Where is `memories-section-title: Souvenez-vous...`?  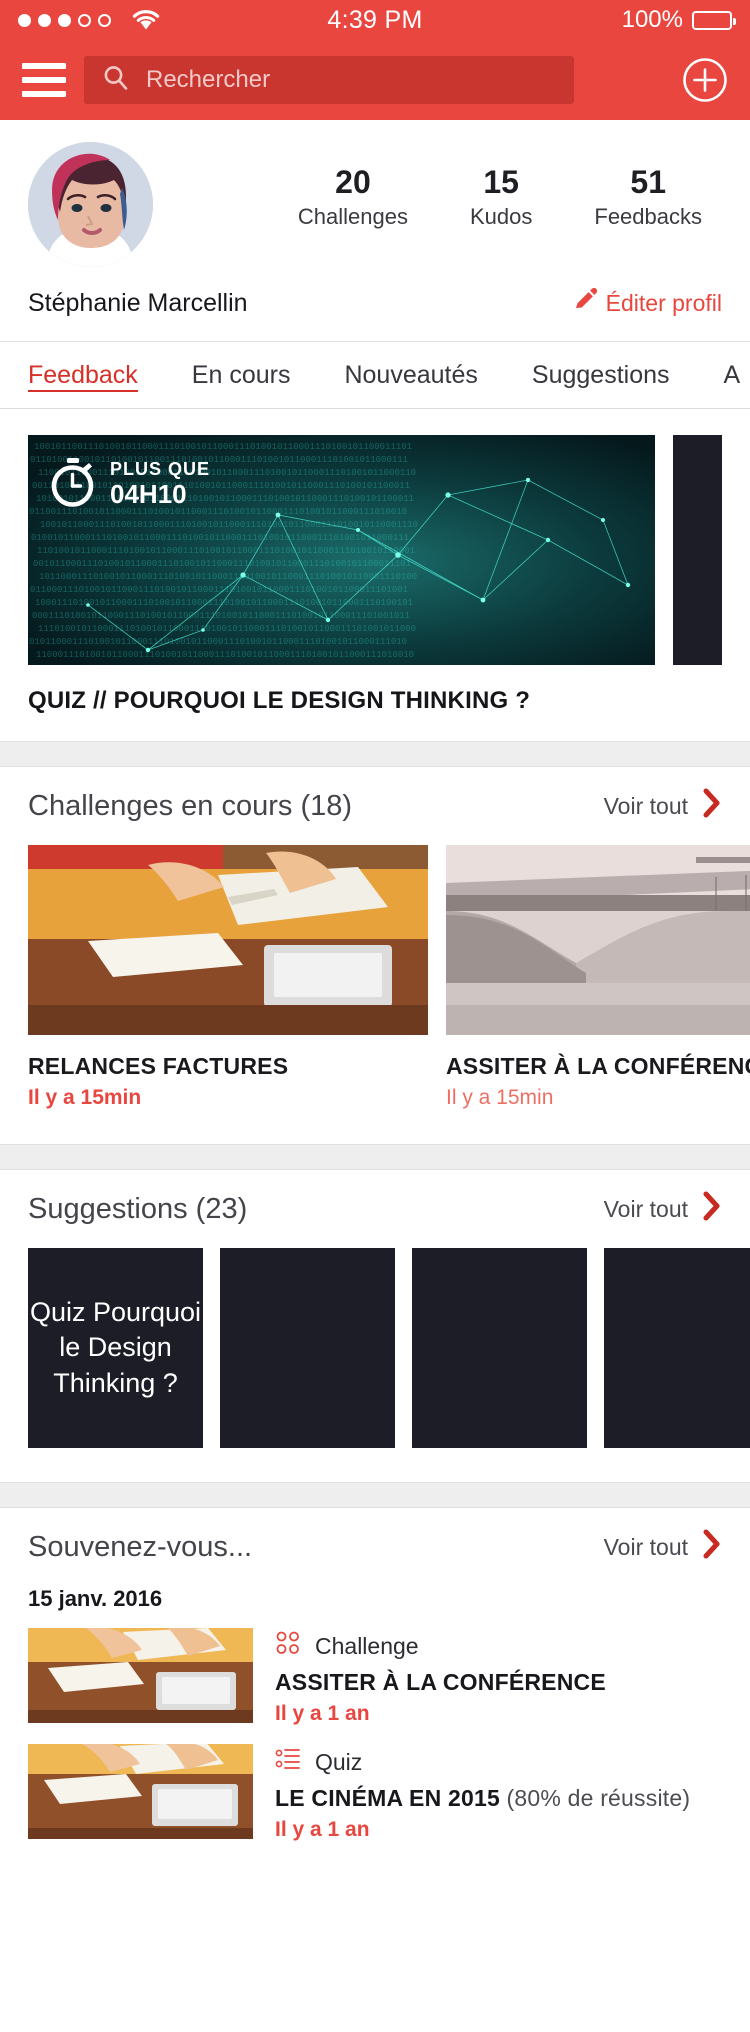 memories-section-title: Souvenez-vous... is located at coordinates (140, 1546).